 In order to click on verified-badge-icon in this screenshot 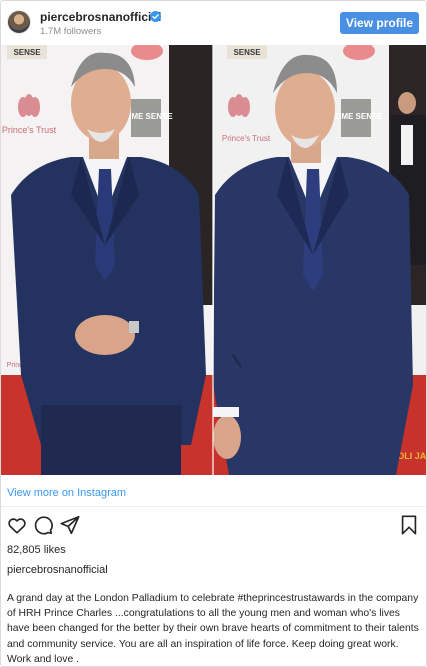, I will do `click(155, 16)`.